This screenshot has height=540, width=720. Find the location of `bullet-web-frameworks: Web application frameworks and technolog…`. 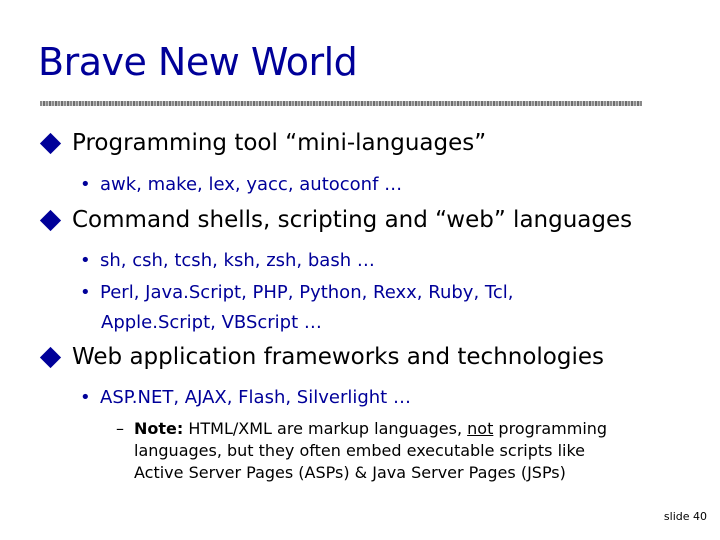

bullet-web-frameworks: Web application frameworks and technolog… is located at coordinates (321, 357).